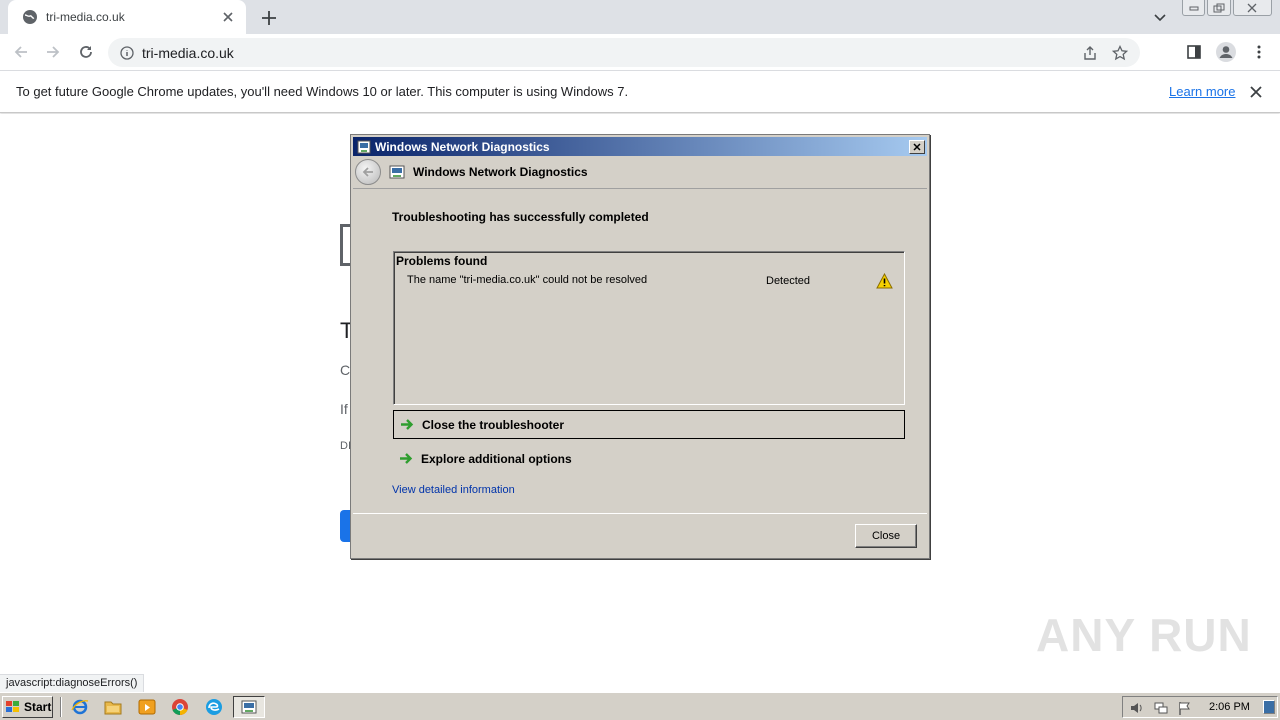 The width and height of the screenshot is (1280, 720). I want to click on action-center-flag-icon, so click(1185, 708).